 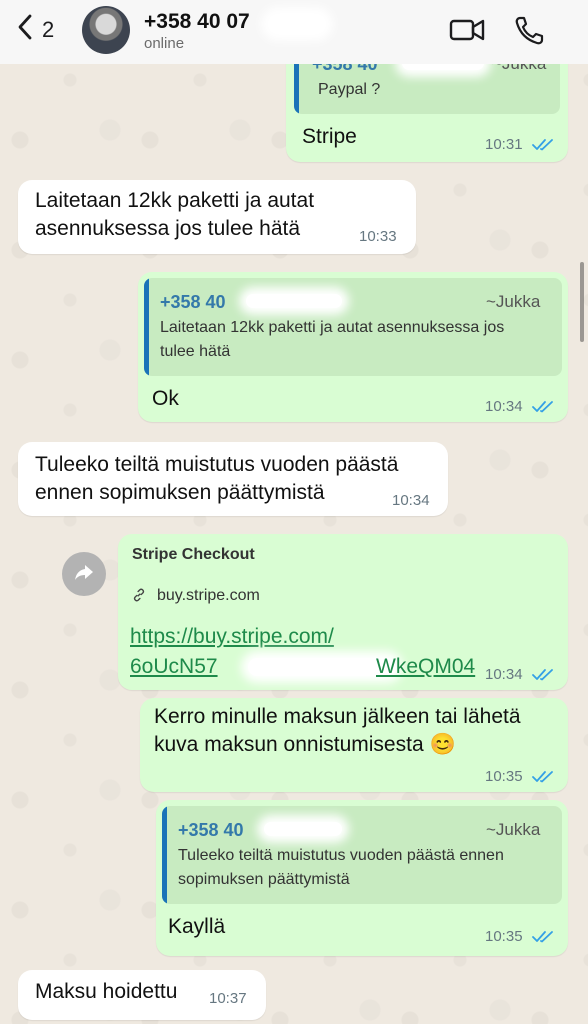 What do you see at coordinates (168, 228) in the screenshot?
I see `message-text-line: asennuksessa jos tulee hätä` at bounding box center [168, 228].